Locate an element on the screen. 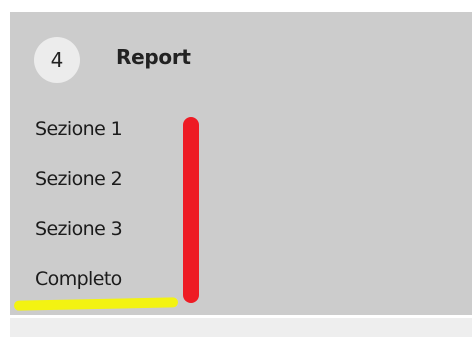 This screenshot has width=472, height=337. report-section-menu: Sezione 1 Sezione 2 Sezione 3 Completo is located at coordinates (79, 213).